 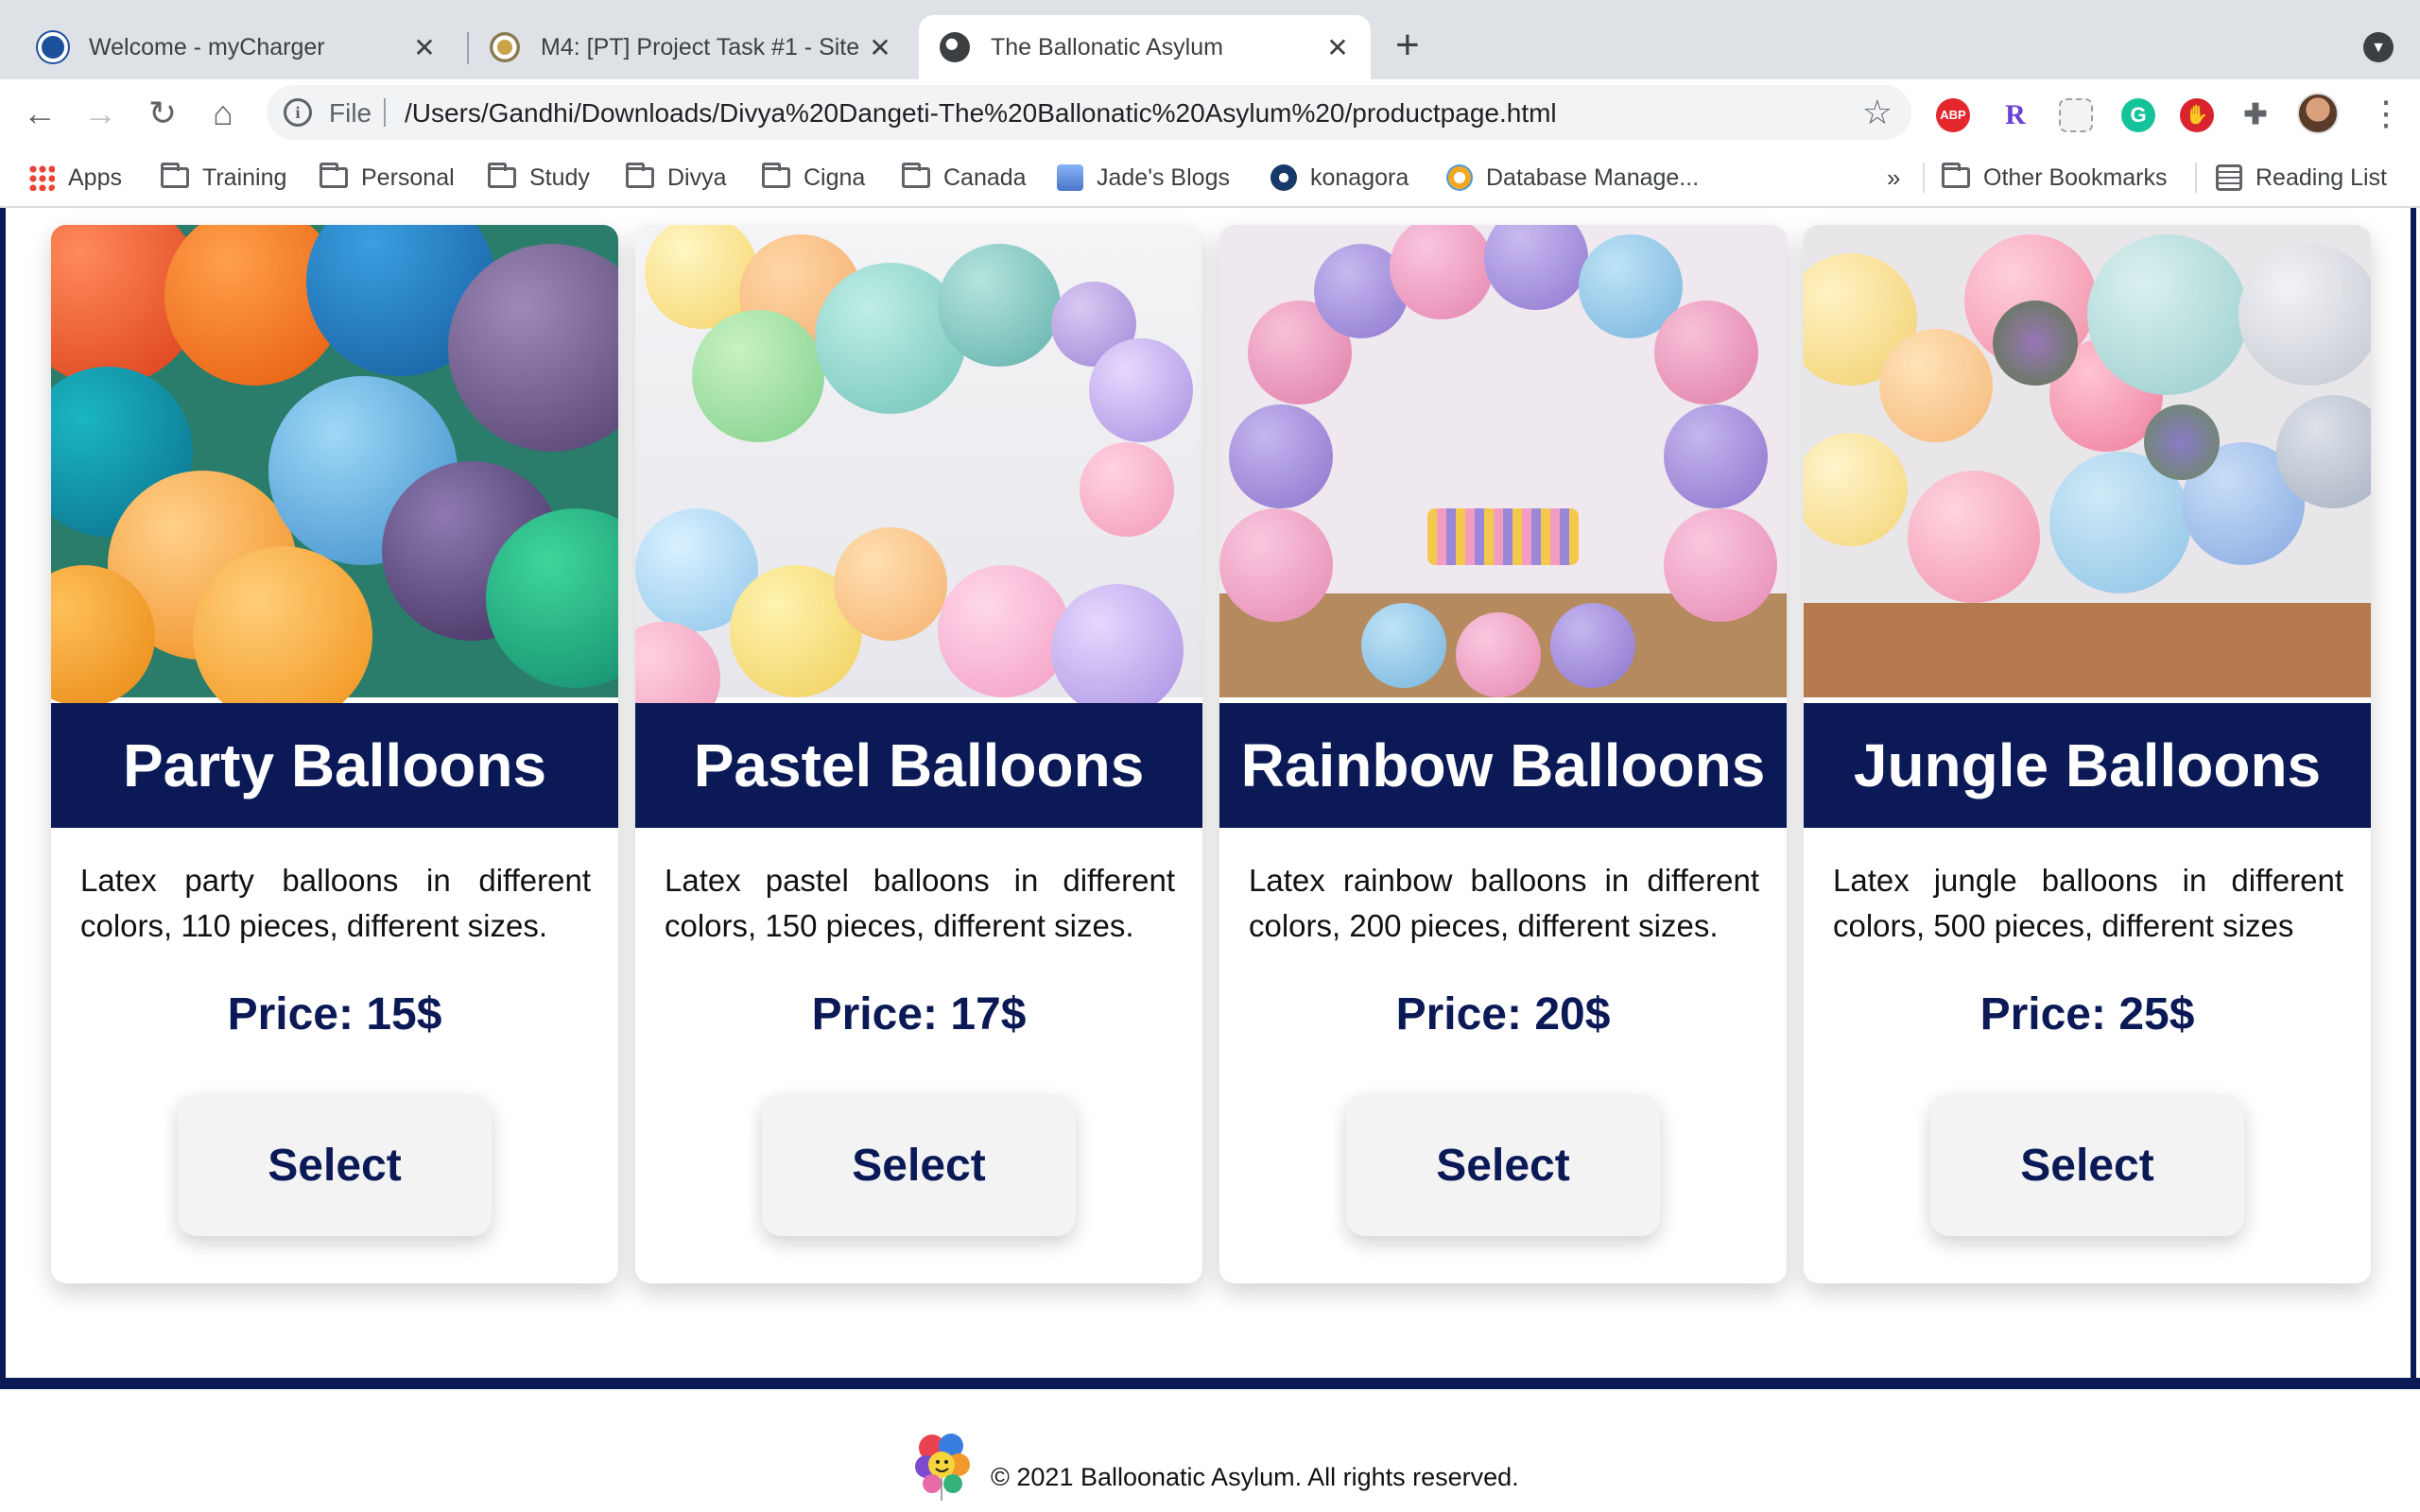 I want to click on extension-r-icon: R, so click(x=2015, y=115).